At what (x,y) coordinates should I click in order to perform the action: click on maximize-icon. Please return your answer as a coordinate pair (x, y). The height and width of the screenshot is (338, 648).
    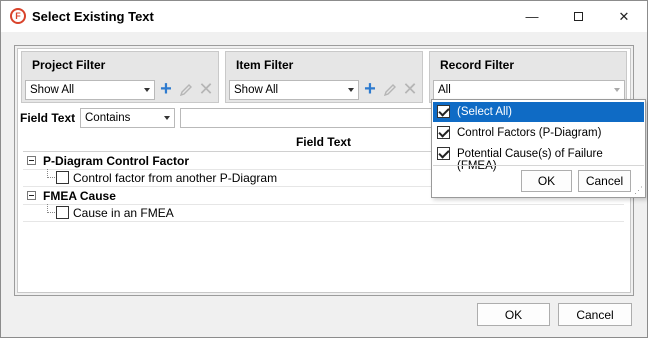
    Looking at the image, I should click on (578, 16).